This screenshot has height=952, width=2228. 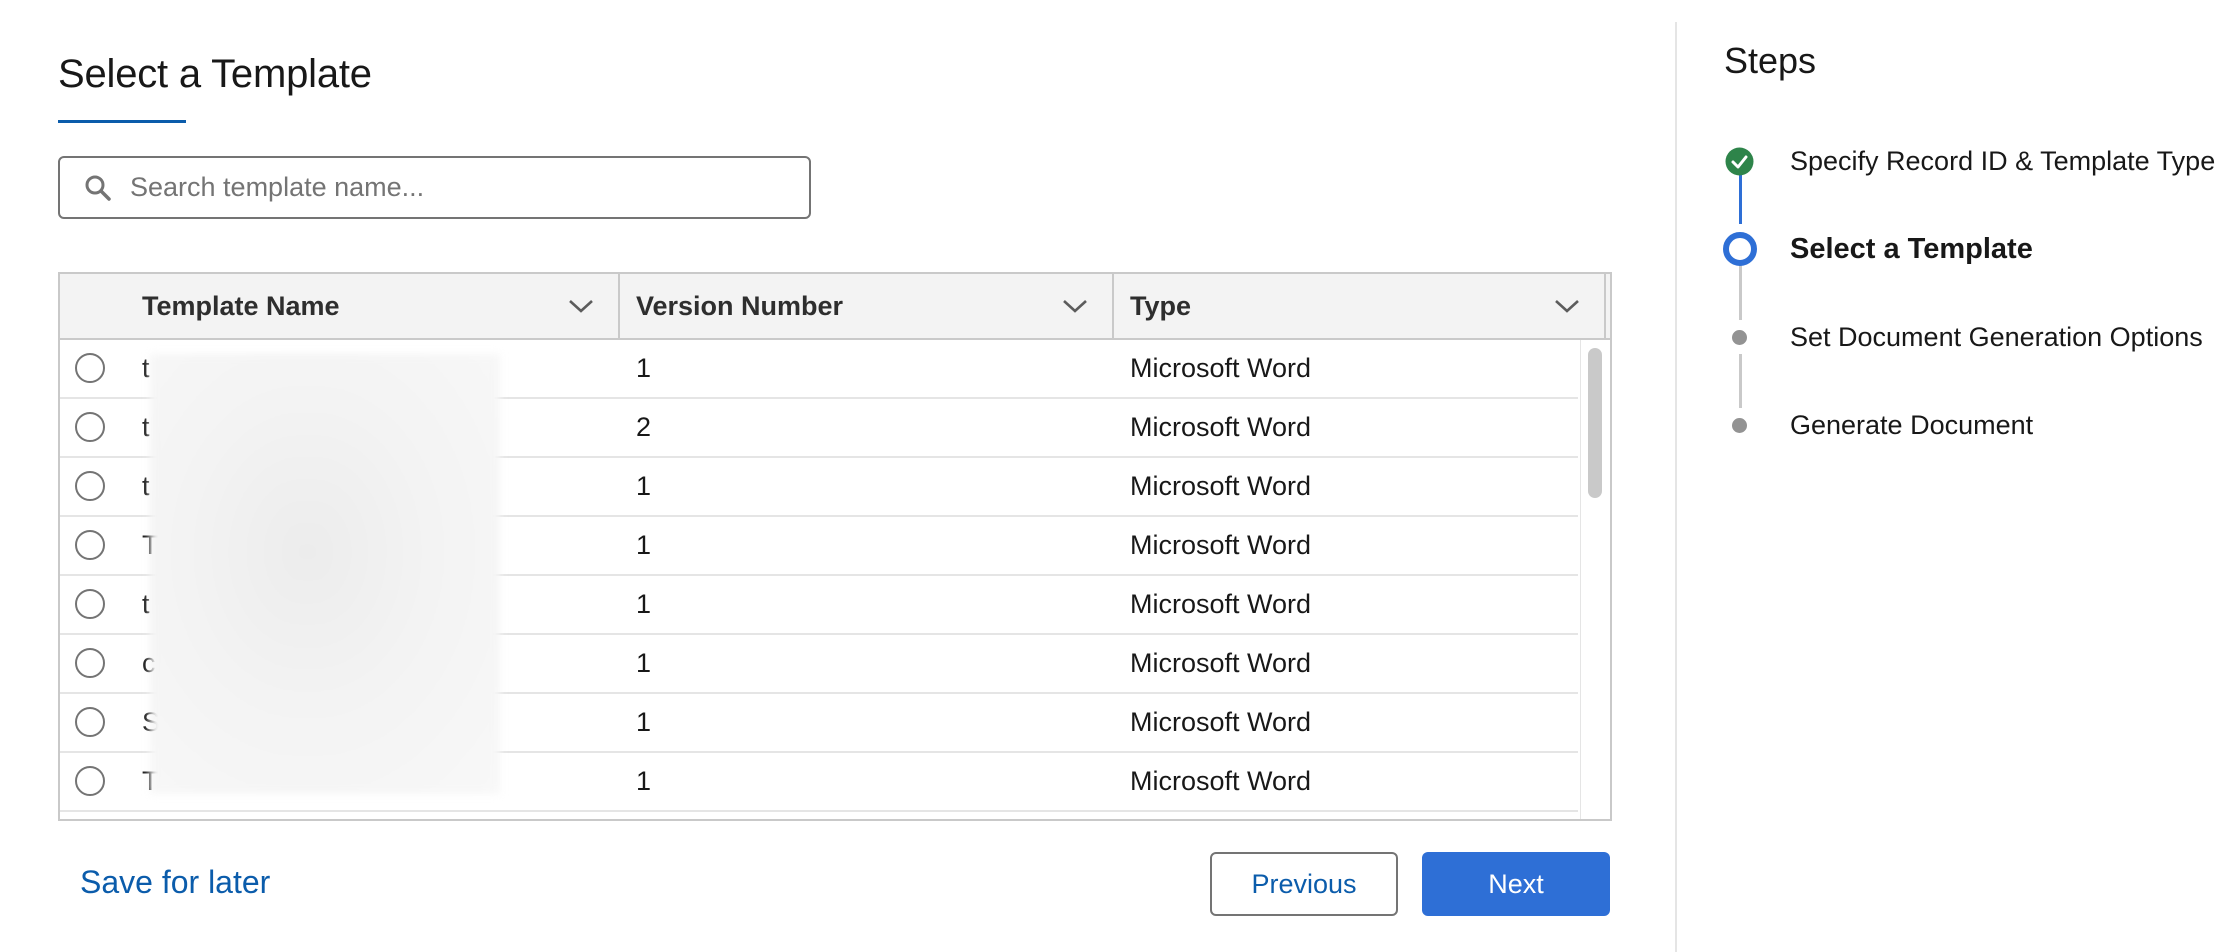 What do you see at coordinates (740, 305) in the screenshot?
I see `column-header-label: Version Number` at bounding box center [740, 305].